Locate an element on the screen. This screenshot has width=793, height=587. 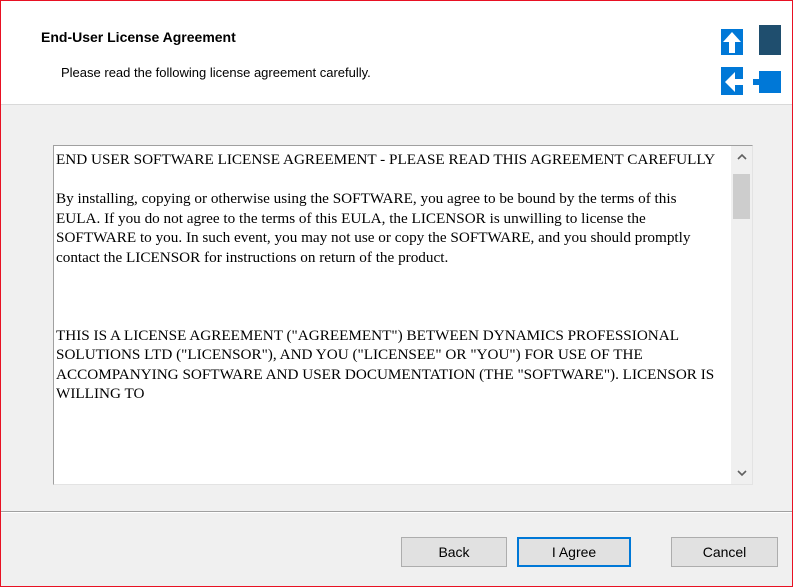
cancel-button: Cancel is located at coordinates (724, 552).